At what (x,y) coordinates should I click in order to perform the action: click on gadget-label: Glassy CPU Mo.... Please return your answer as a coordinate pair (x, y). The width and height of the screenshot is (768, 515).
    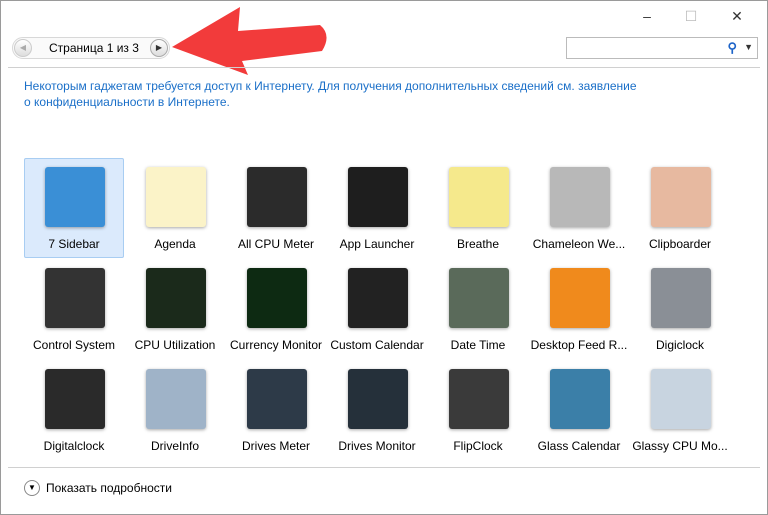
    Looking at the image, I should click on (680, 446).